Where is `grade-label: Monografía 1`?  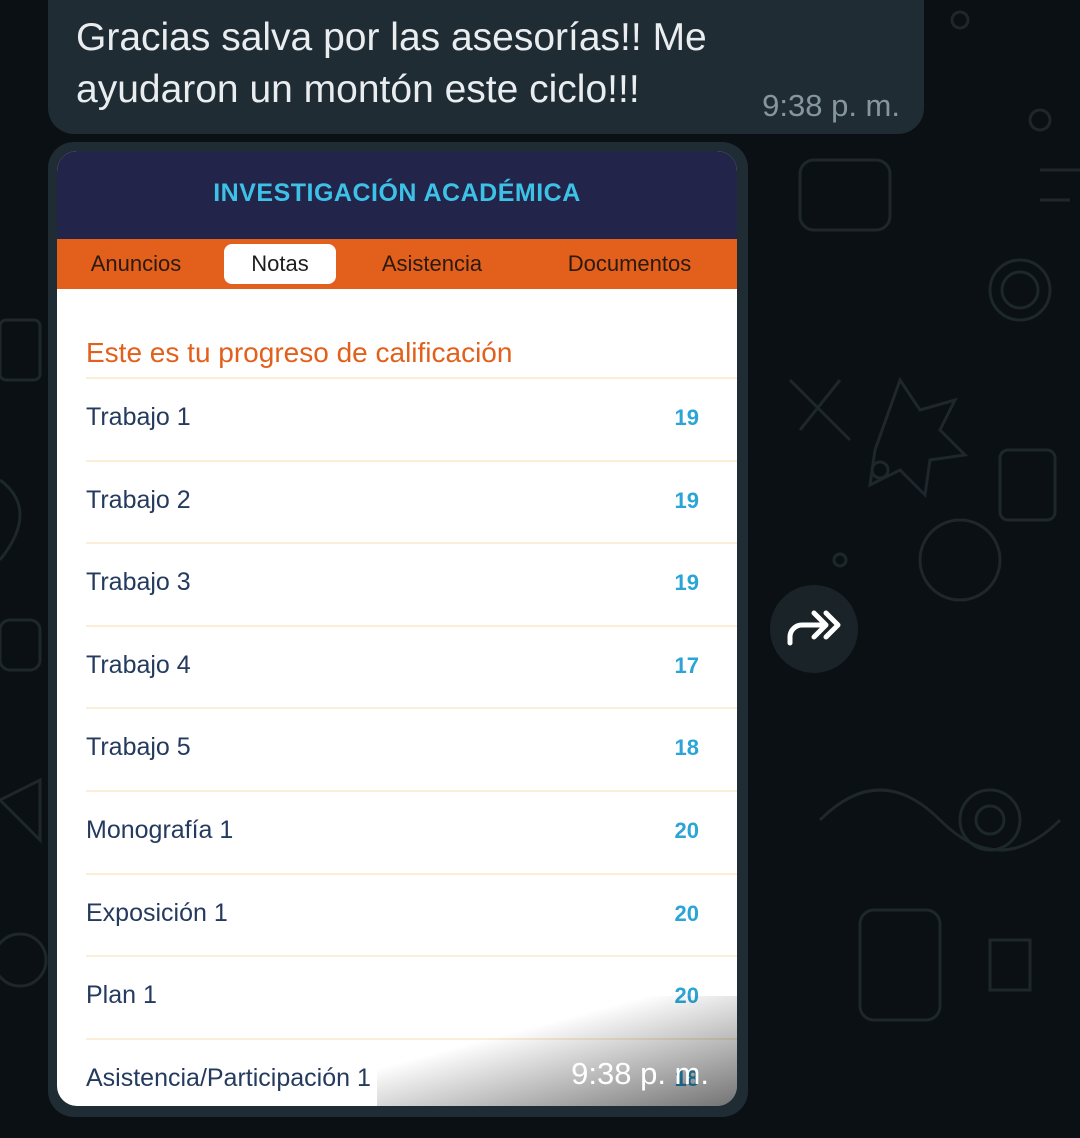 grade-label: Monografía 1 is located at coordinates (160, 829).